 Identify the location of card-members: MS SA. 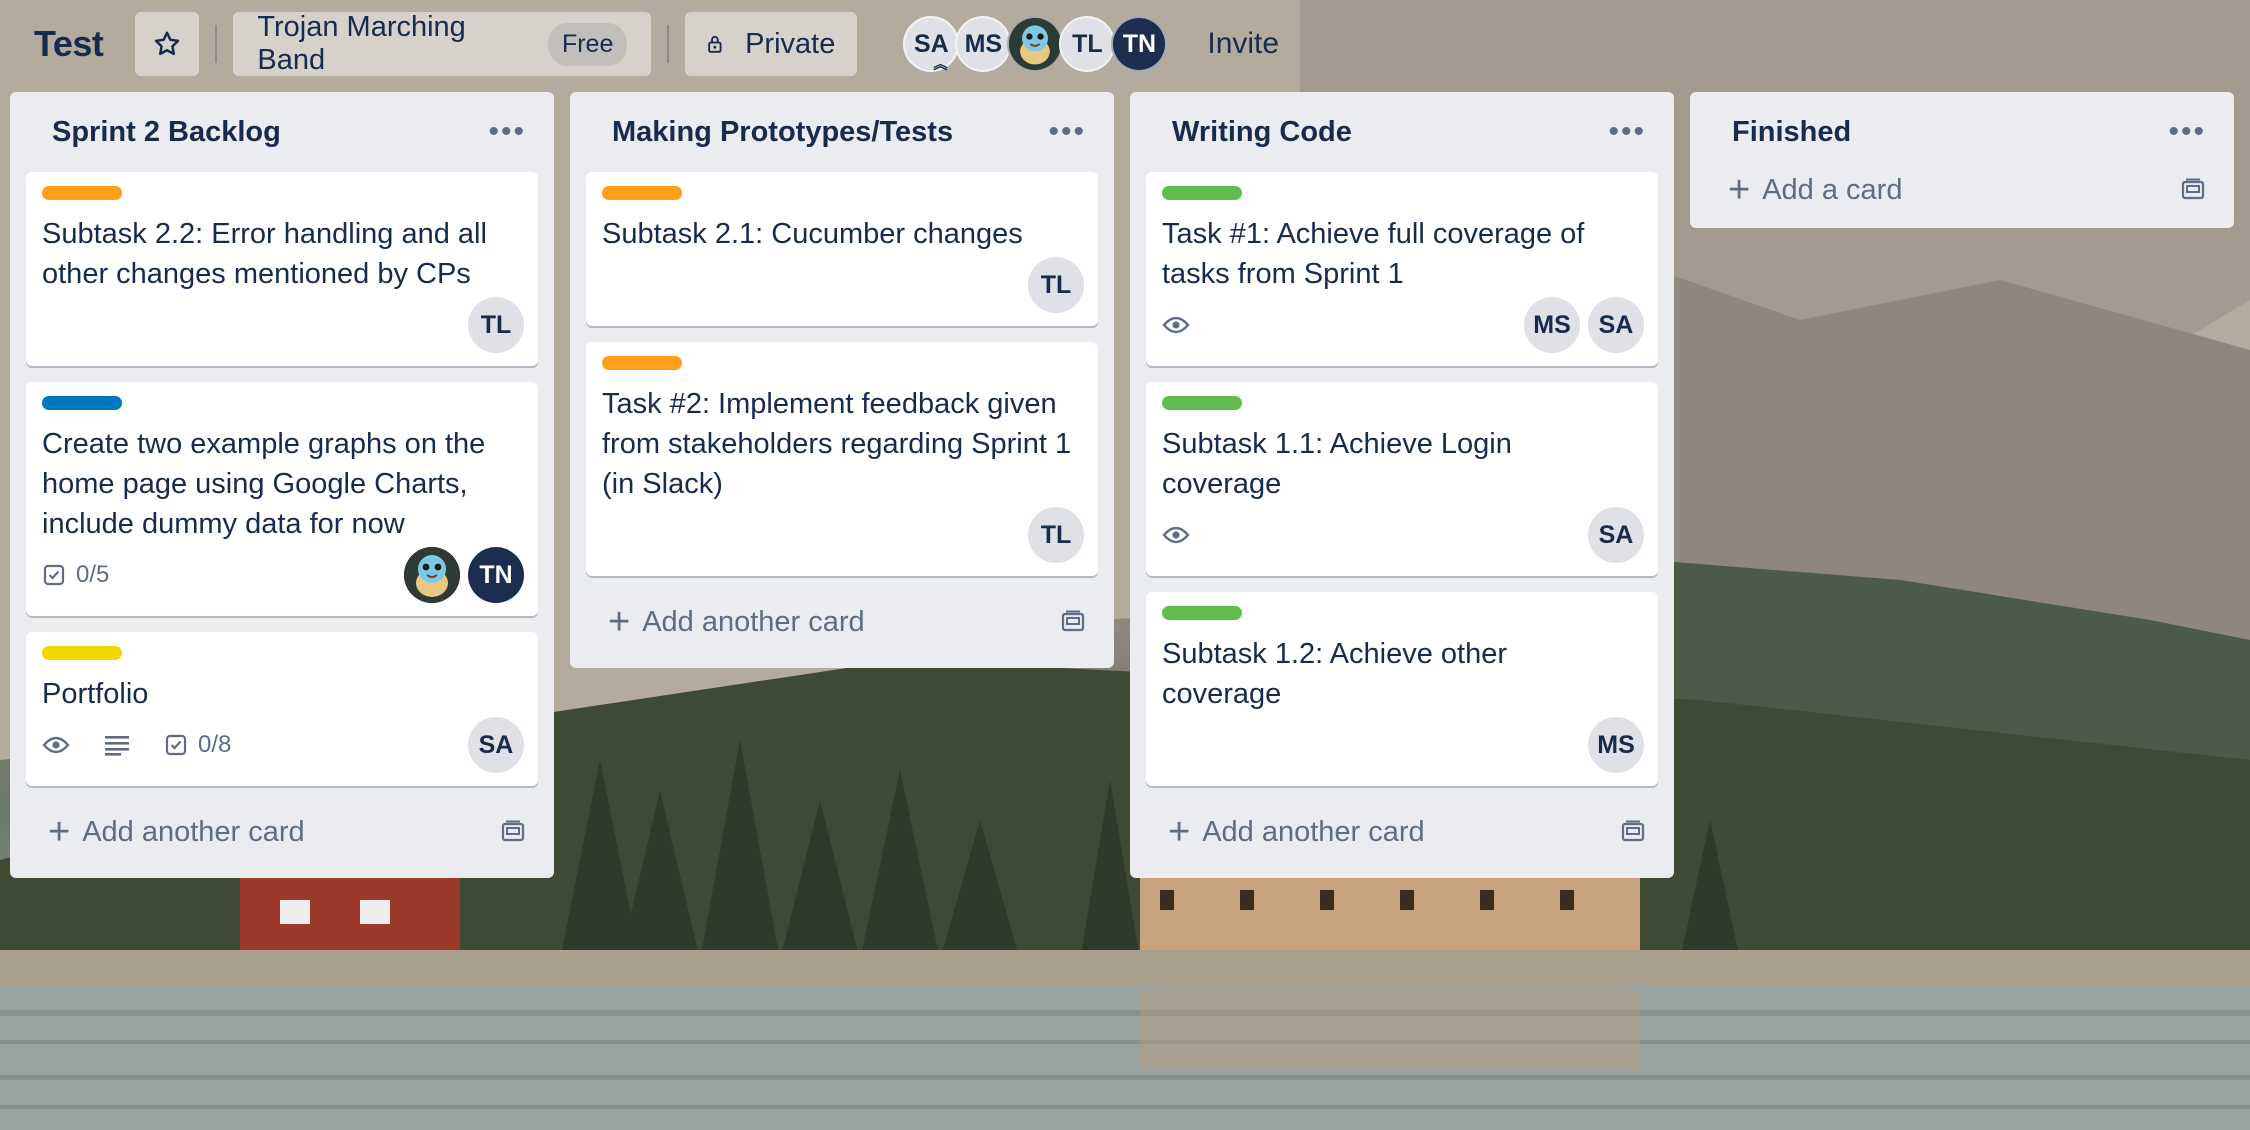
(1580, 325).